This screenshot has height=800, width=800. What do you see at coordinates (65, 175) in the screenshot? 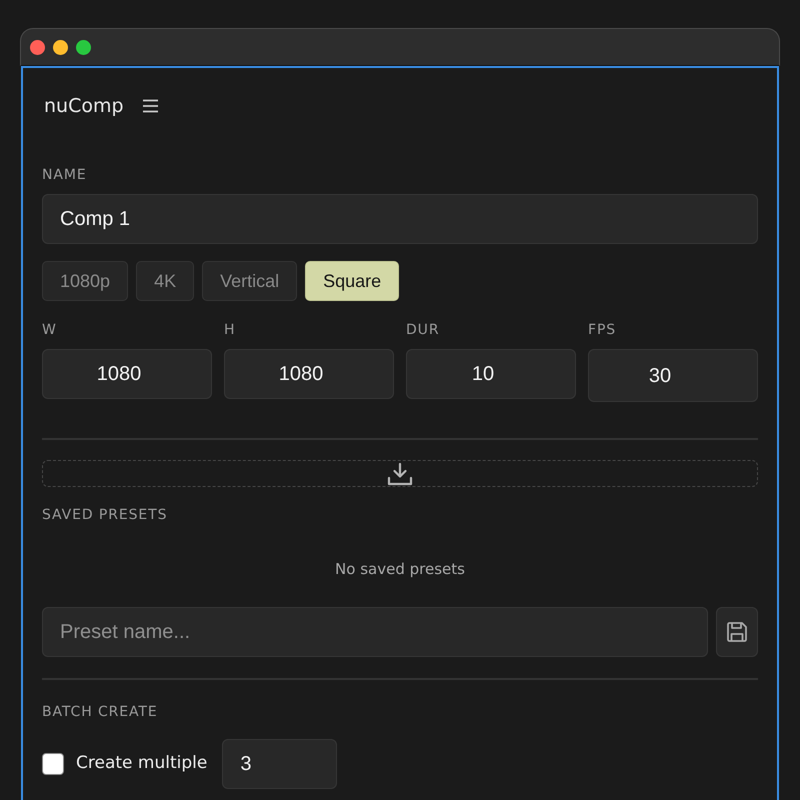
I see `field-label: NAME` at bounding box center [65, 175].